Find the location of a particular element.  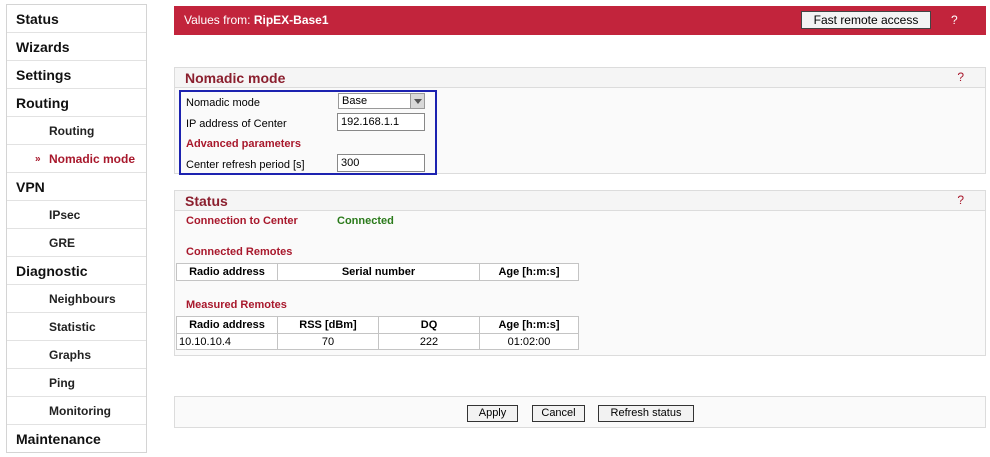

sidebar-item-label: Settings is located at coordinates (44, 74).